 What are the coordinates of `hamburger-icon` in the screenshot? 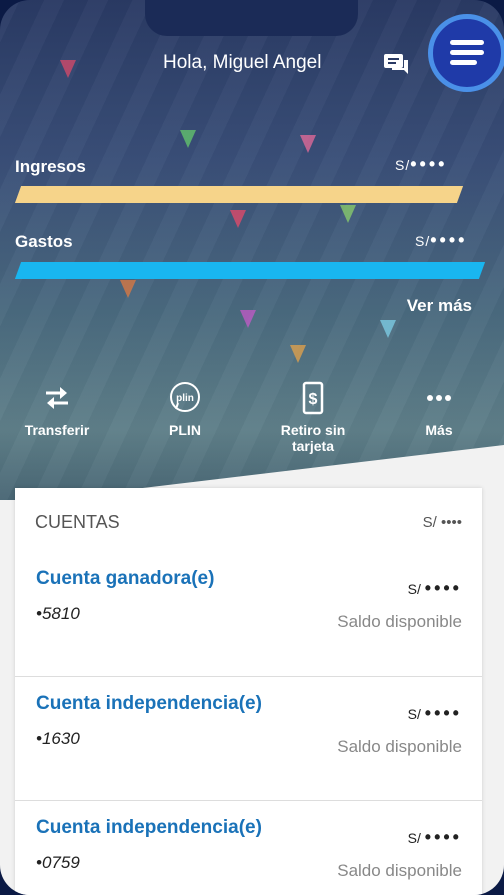 It's located at (467, 52).